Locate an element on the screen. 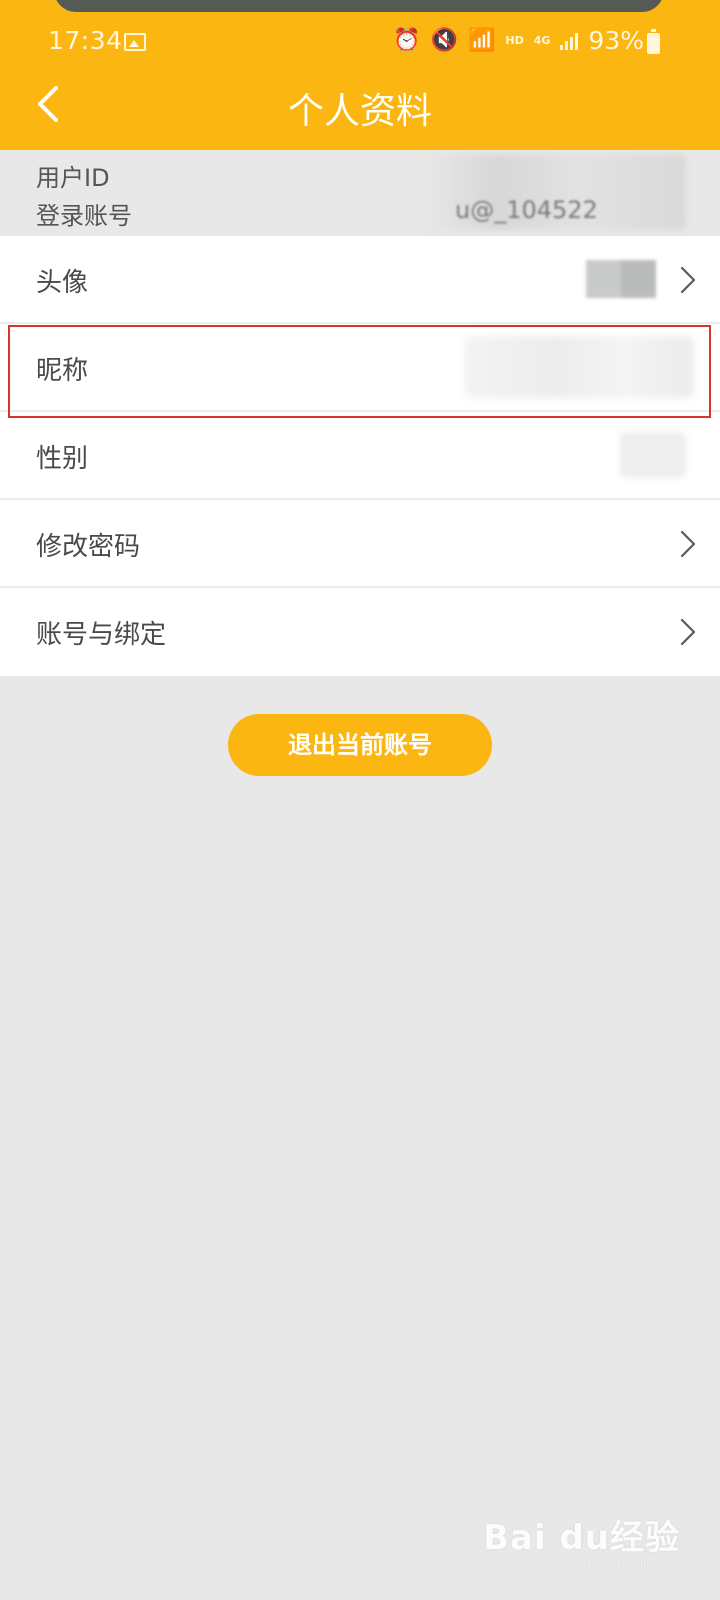 The width and height of the screenshot is (720, 1600). status-icons: ⏰ 🔇 📶 HD 4G 93% is located at coordinates (527, 40).